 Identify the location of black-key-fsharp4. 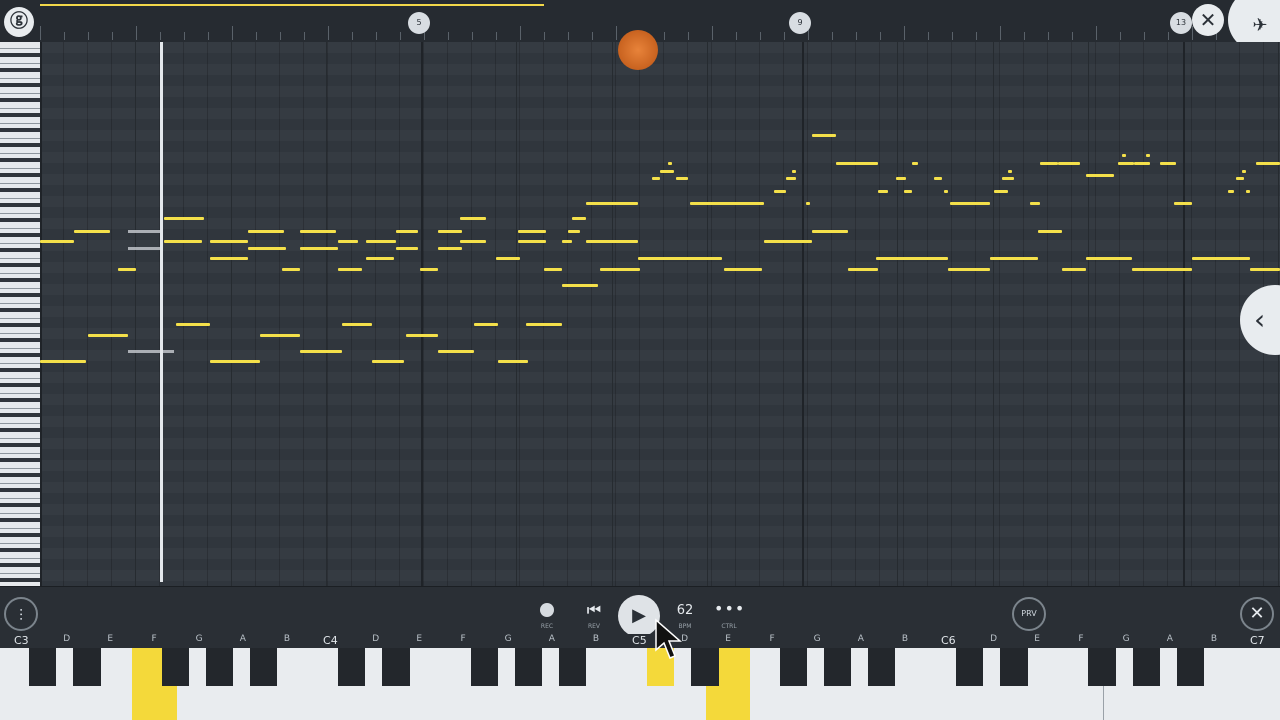
(484, 667).